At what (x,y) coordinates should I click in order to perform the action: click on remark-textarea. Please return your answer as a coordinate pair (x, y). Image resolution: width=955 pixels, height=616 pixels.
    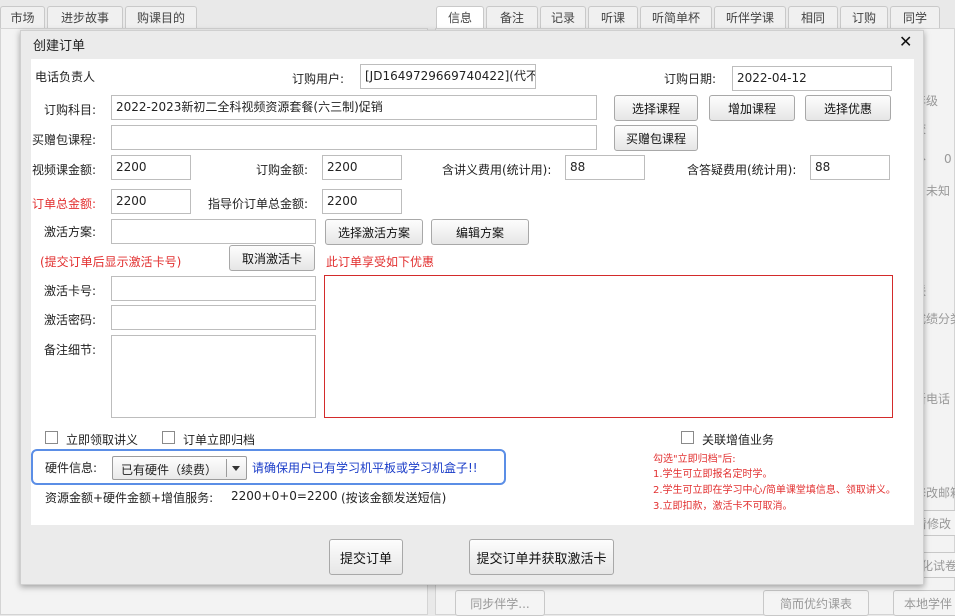
    Looking at the image, I should click on (213, 376).